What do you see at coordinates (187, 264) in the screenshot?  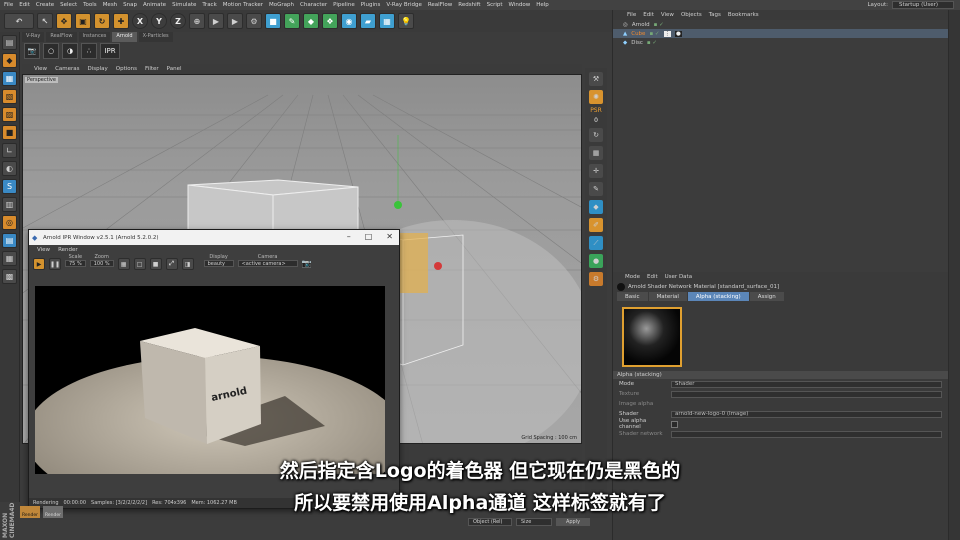 I see `adjust-icon: ◨` at bounding box center [187, 264].